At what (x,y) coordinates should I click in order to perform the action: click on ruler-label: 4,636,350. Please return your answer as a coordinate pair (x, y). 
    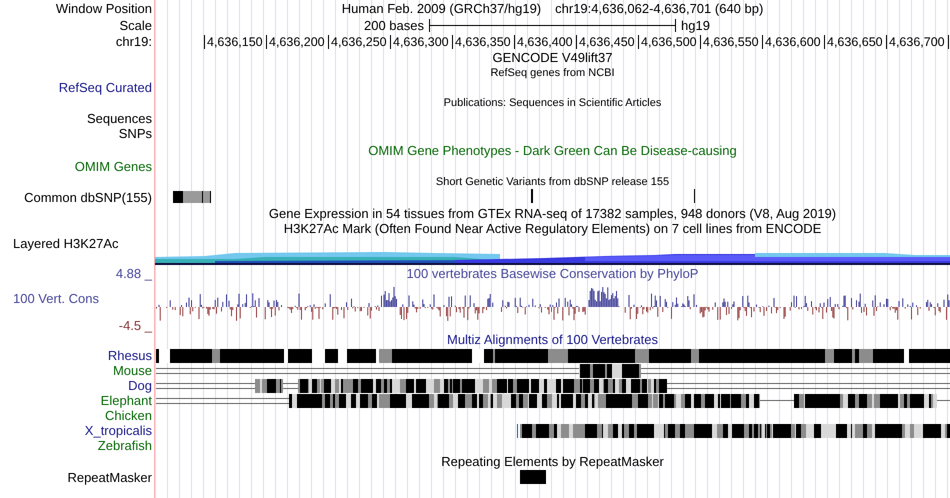
    Looking at the image, I should click on (483, 41).